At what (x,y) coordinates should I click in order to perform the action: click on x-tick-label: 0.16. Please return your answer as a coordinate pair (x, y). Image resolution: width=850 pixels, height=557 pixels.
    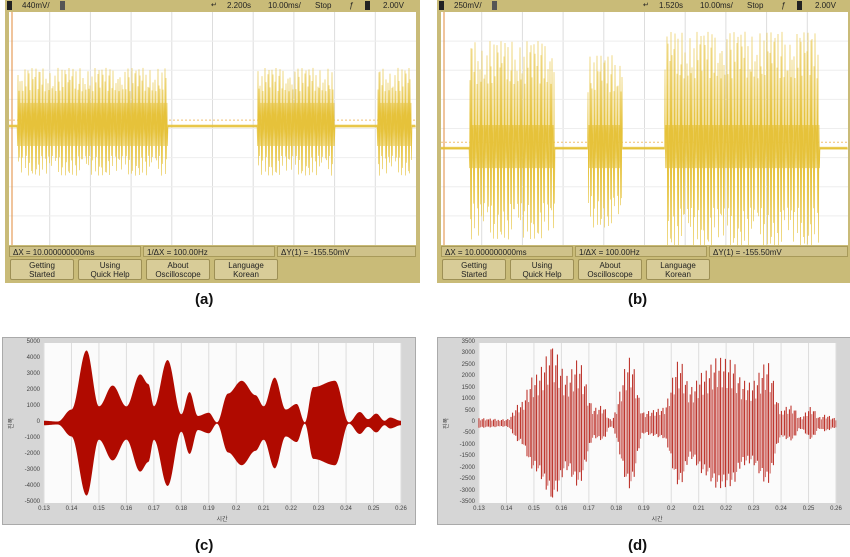
    Looking at the image, I should click on (561, 509).